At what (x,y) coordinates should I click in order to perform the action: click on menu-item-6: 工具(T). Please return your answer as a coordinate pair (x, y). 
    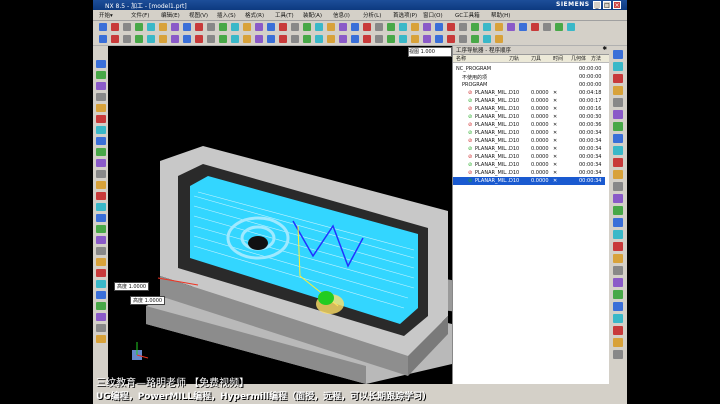
    Looking at the image, I should click on (284, 15).